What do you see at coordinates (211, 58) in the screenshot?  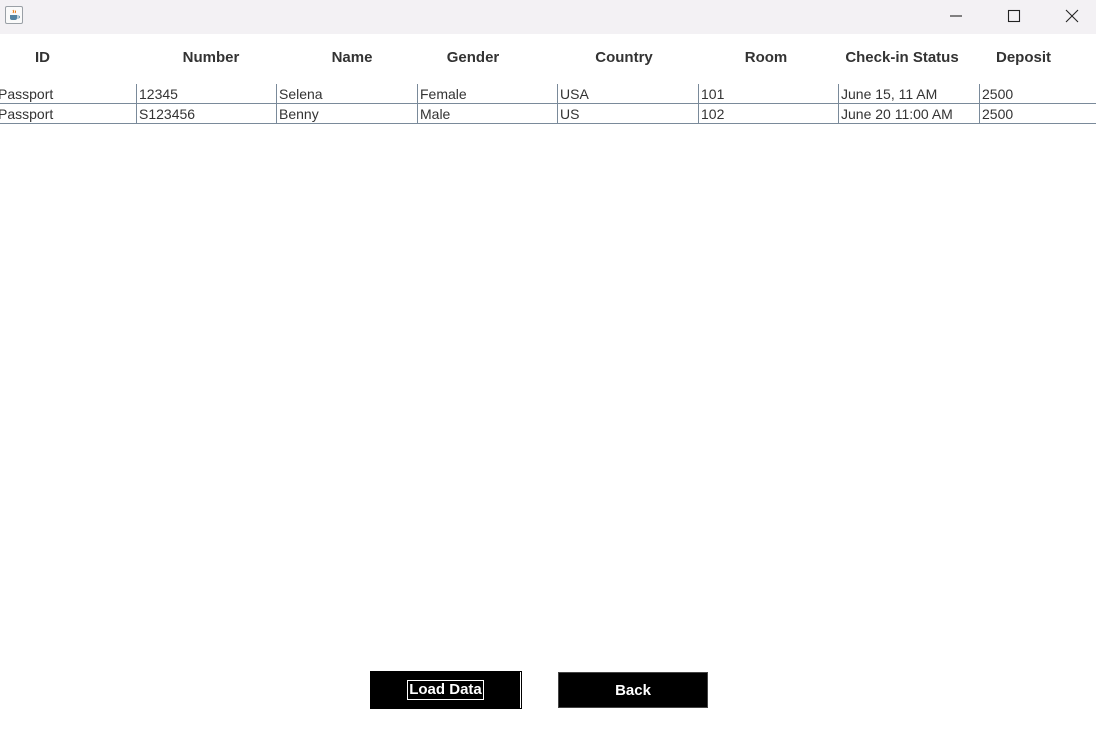 I see `column-header-number: Number` at bounding box center [211, 58].